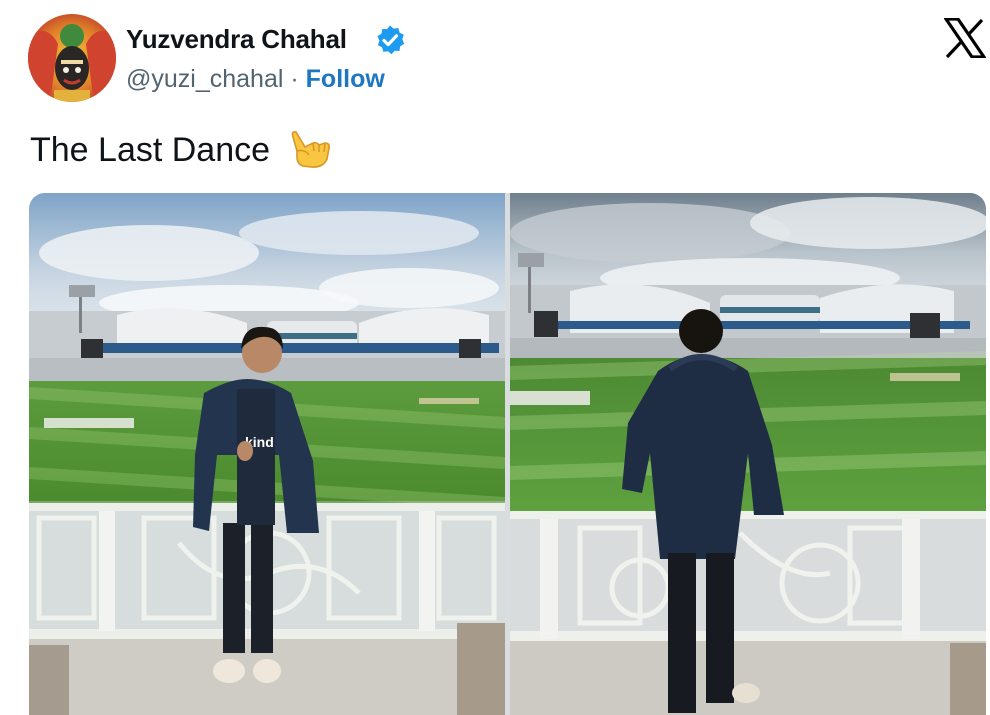 This screenshot has height=715, width=990. I want to click on call-me-hand-icon, so click(311, 149).